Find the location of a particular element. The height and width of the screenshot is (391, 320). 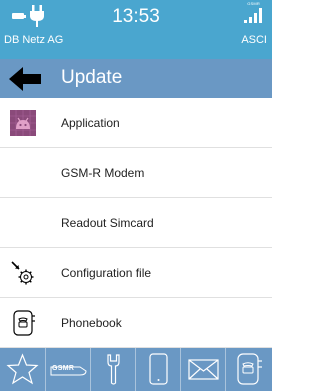

star-icon is located at coordinates (22, 369).